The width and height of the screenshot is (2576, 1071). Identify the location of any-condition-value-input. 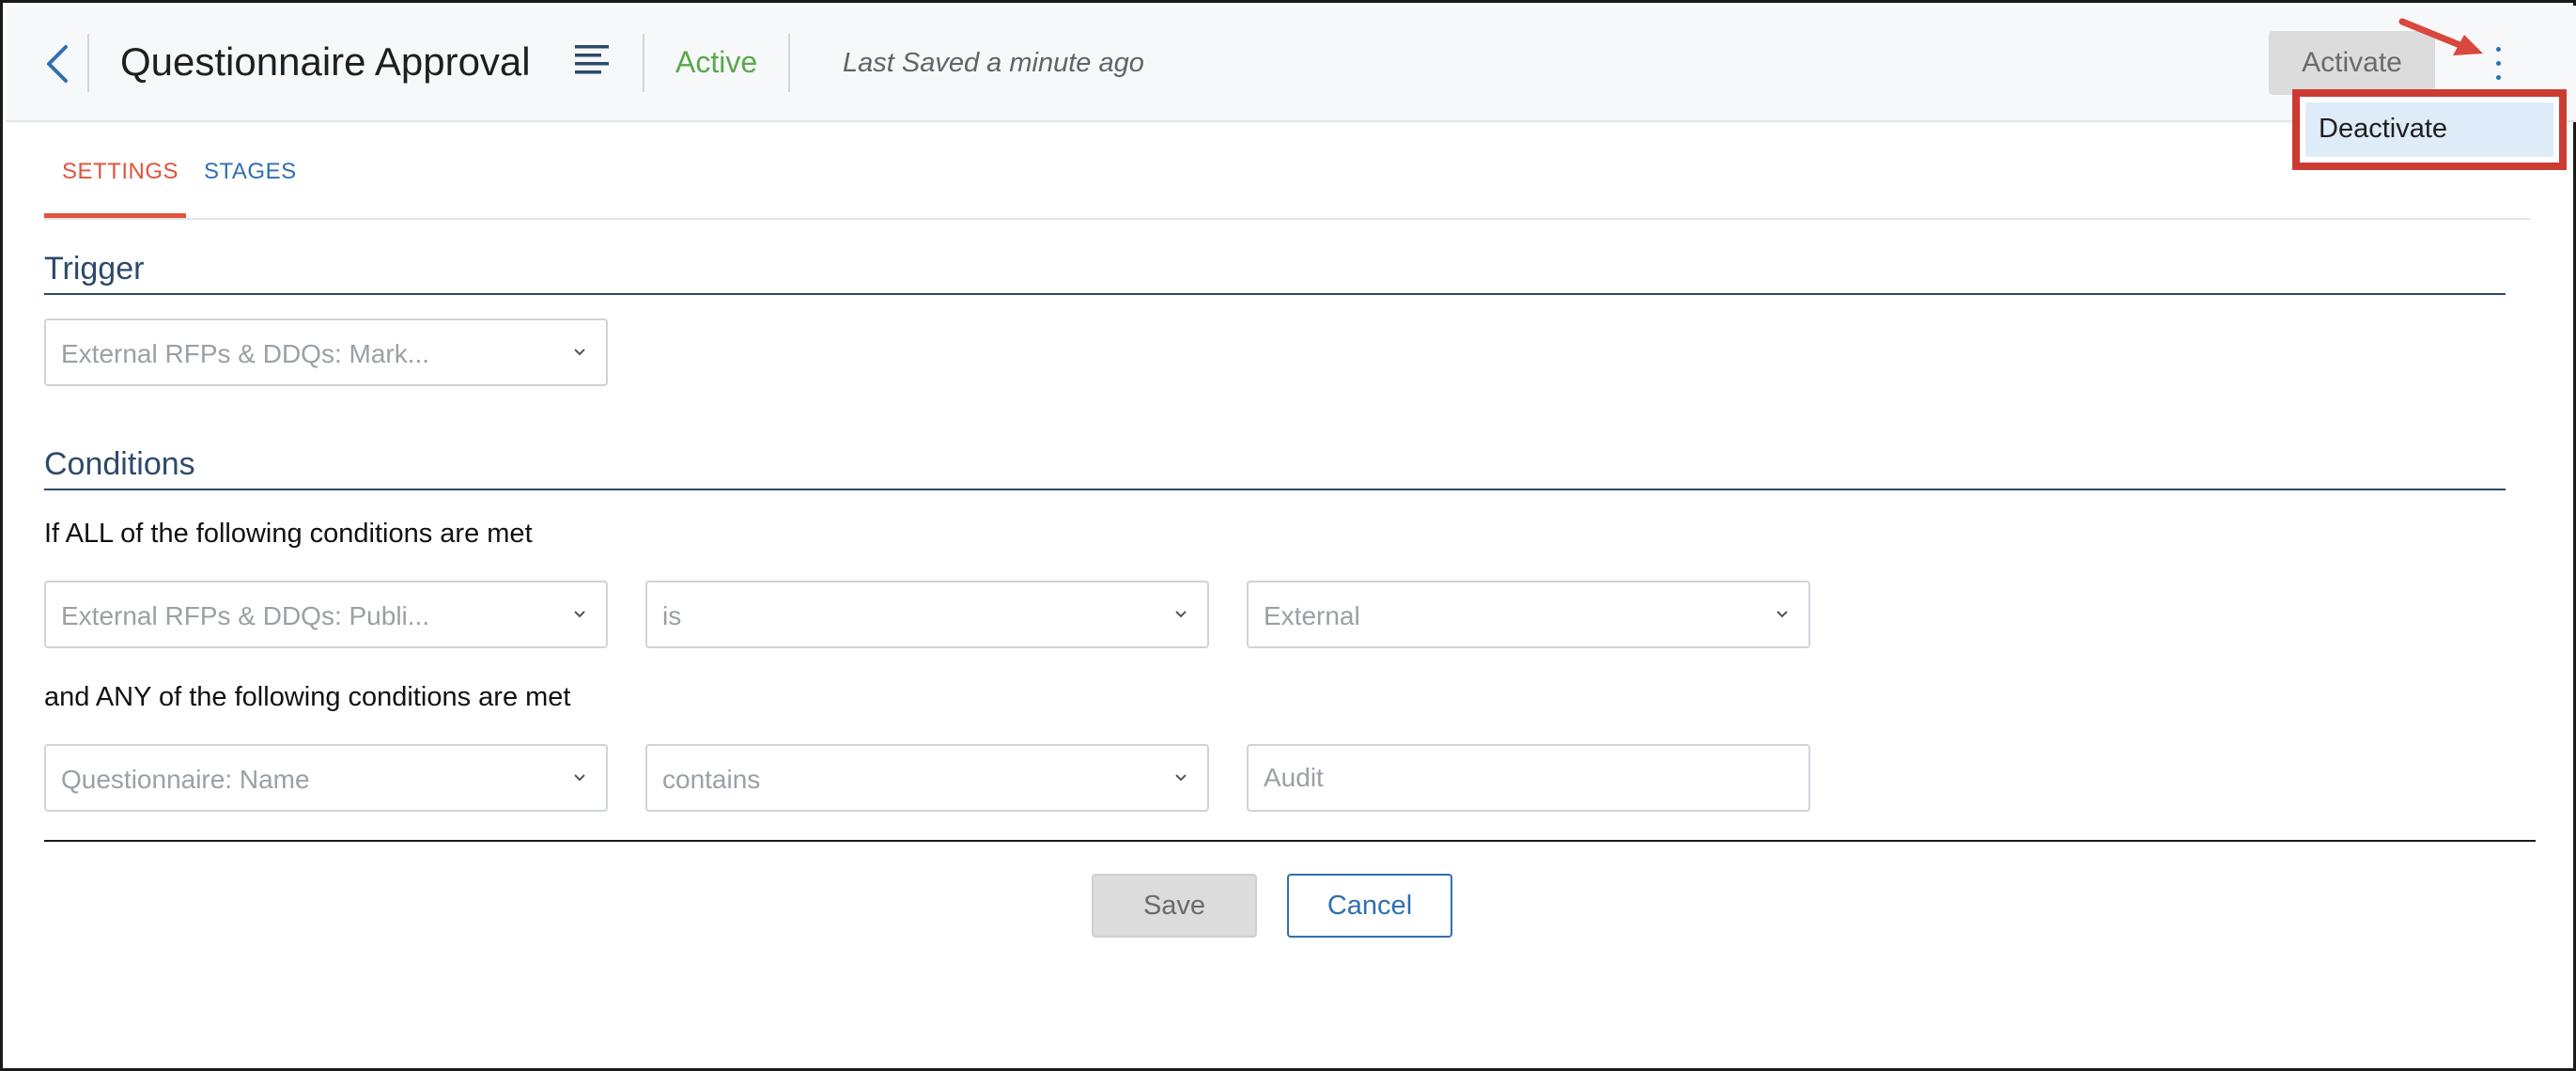
(1529, 778).